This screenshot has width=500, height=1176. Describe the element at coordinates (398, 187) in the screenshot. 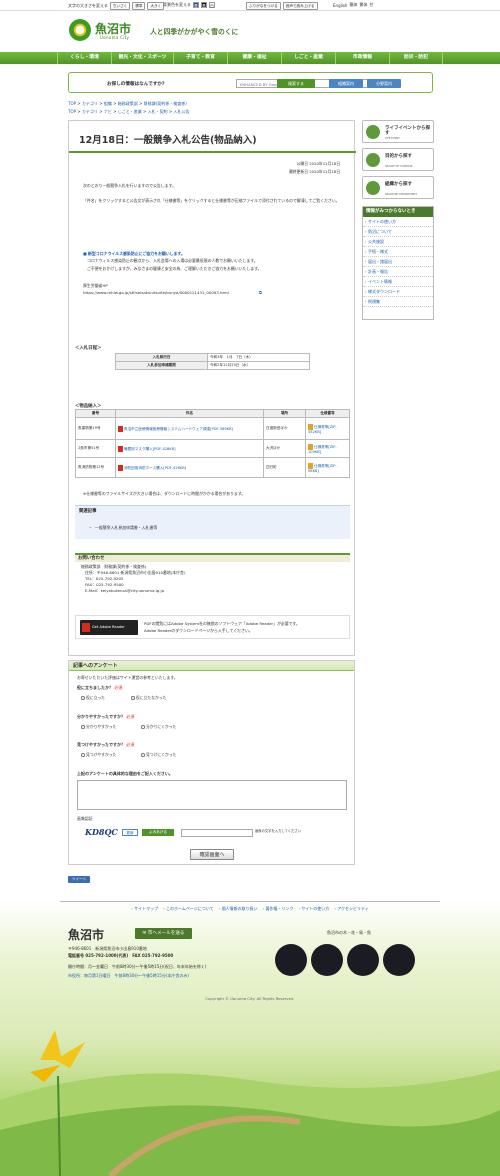

I see `department-button: 組織から探す SEARCHBY DEPARTMENT` at that location.